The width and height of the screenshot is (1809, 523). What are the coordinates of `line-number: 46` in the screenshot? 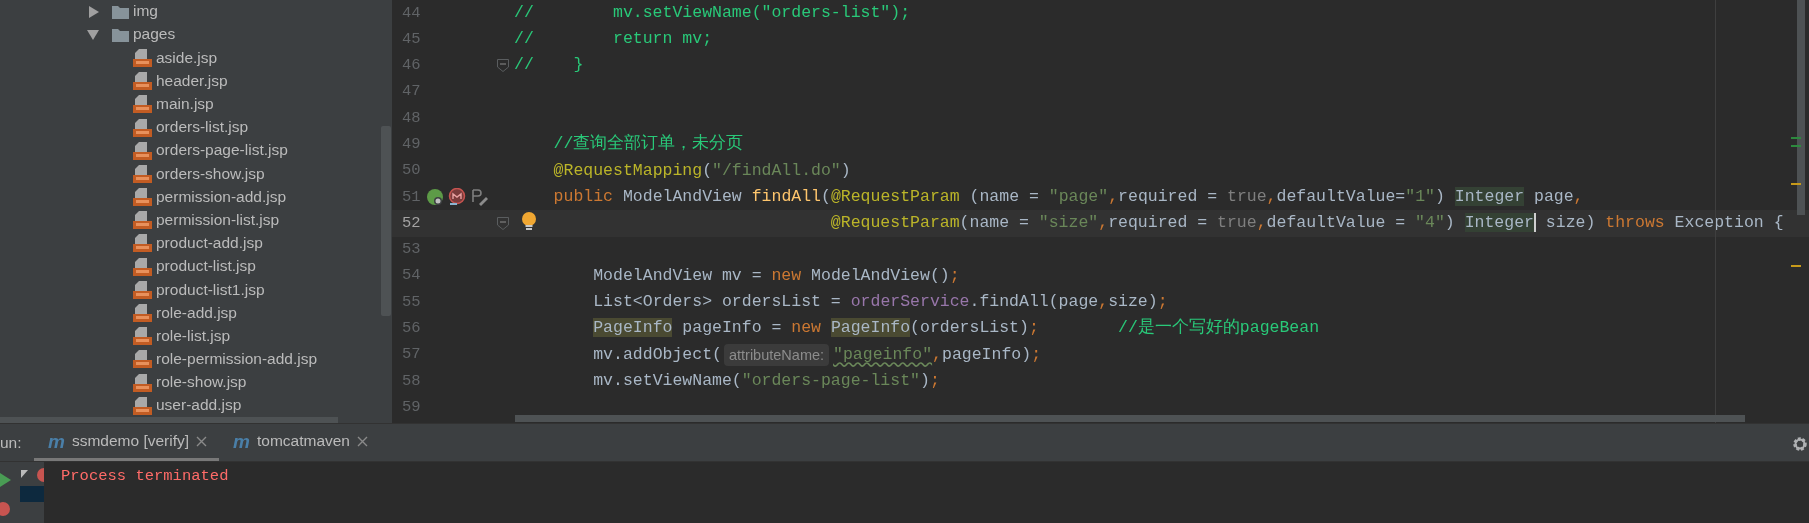 It's located at (411, 66).